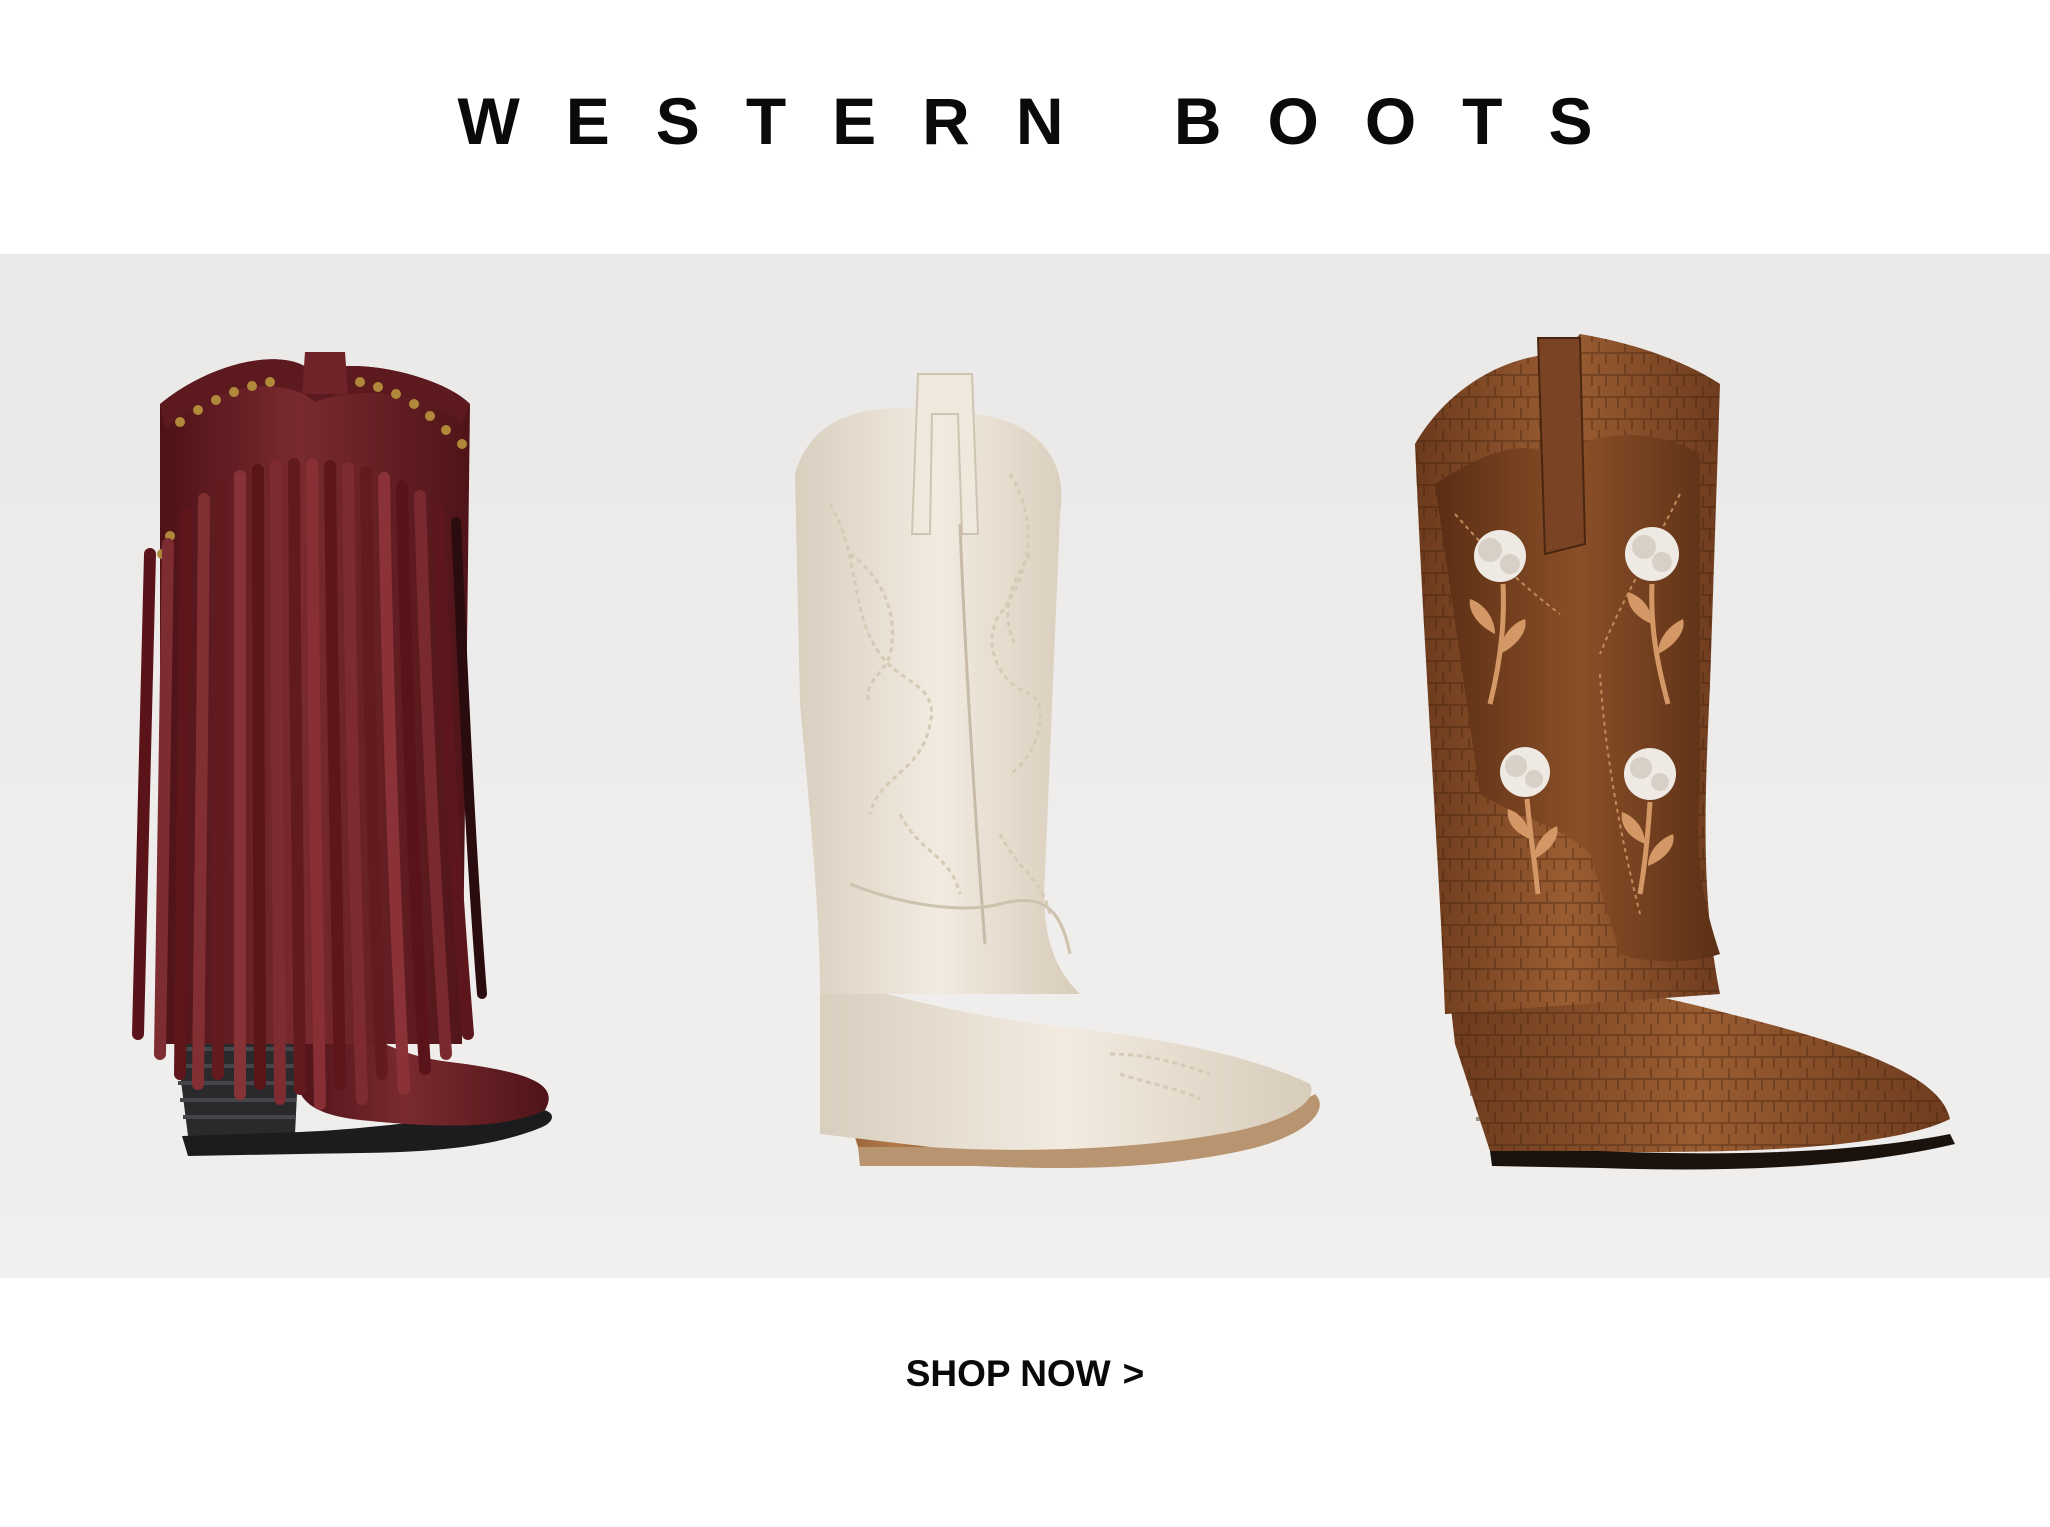 The image size is (2050, 1527). What do you see at coordinates (1008, 1373) in the screenshot?
I see `shop-now-label: SHOP NOW` at bounding box center [1008, 1373].